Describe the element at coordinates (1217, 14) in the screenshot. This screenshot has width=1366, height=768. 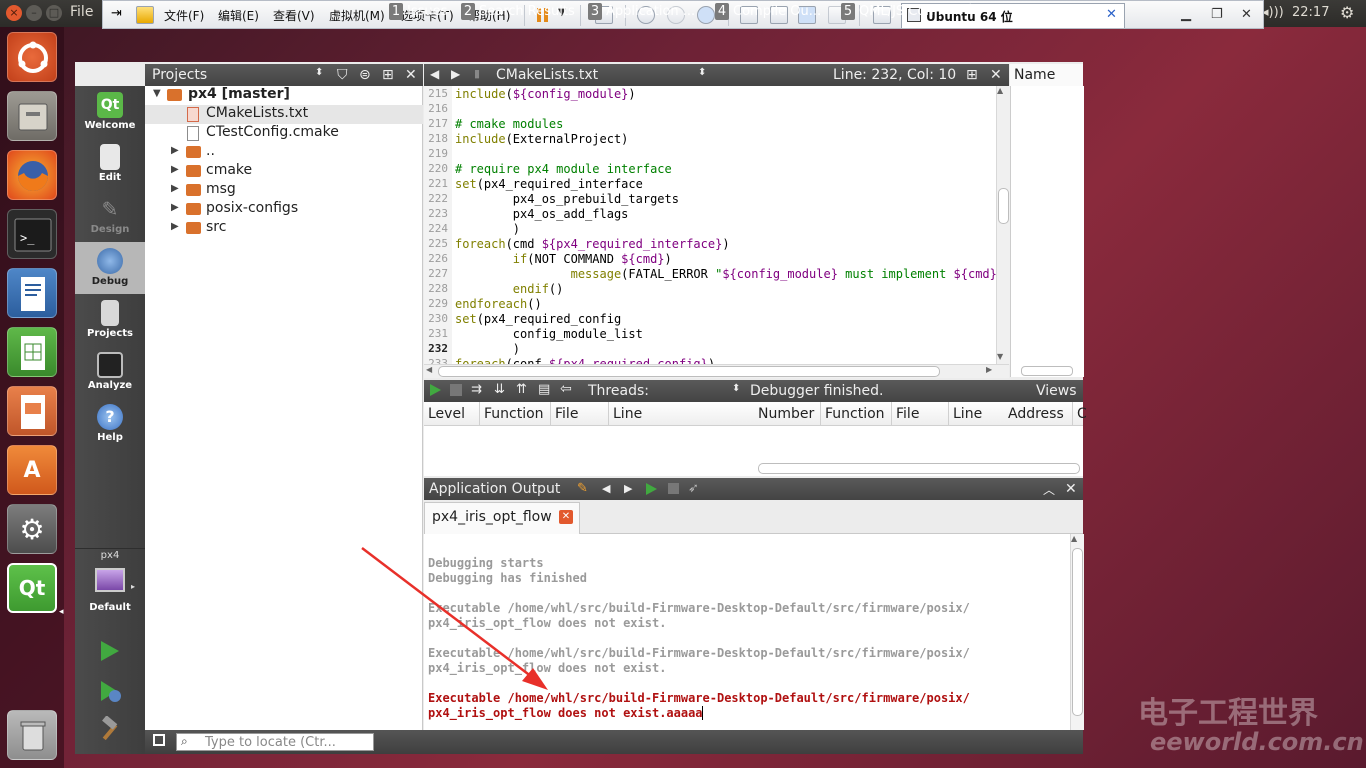
I see `restore-icon: ❐` at that location.